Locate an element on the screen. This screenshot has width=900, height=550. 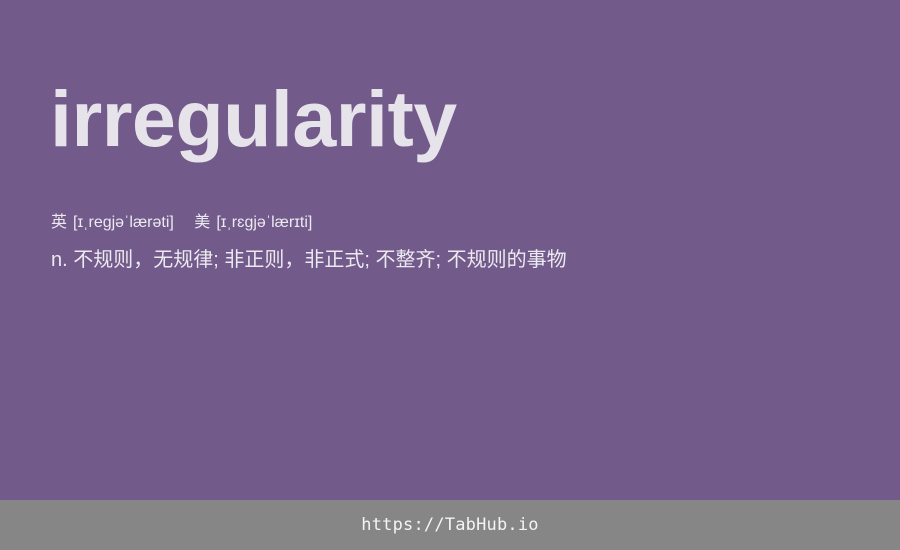
phonetic-uk-label: 英 is located at coordinates (59, 222).